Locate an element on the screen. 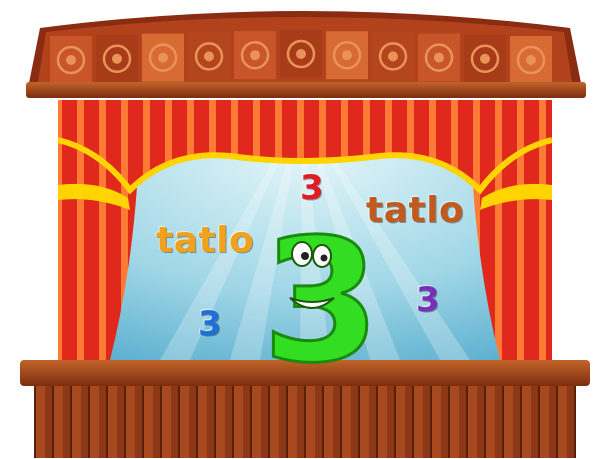  word-right: tatlo is located at coordinates (415, 210).